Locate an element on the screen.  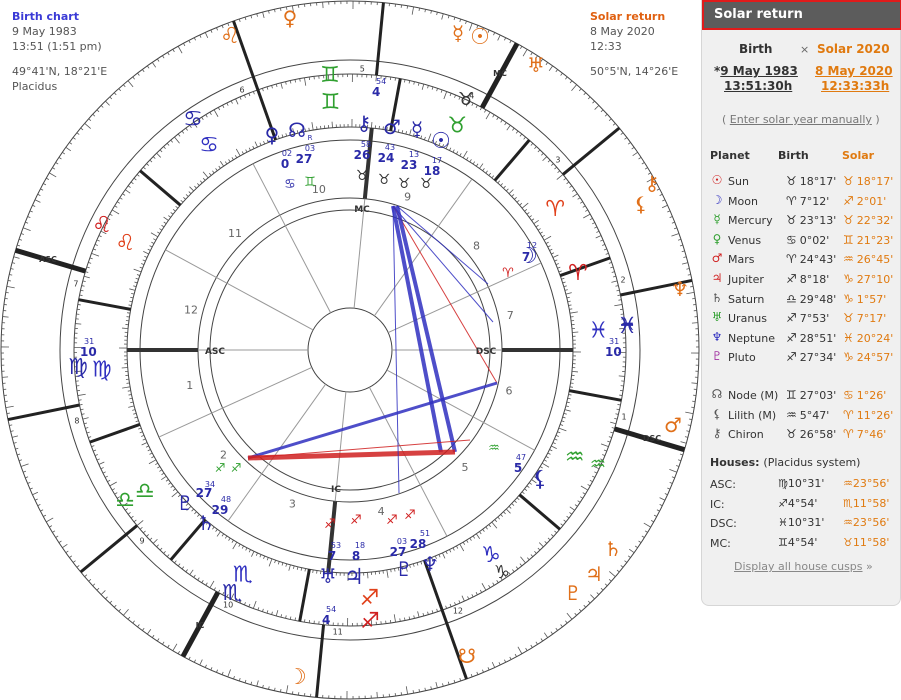
house-number: 8 is located at coordinates (476, 246).